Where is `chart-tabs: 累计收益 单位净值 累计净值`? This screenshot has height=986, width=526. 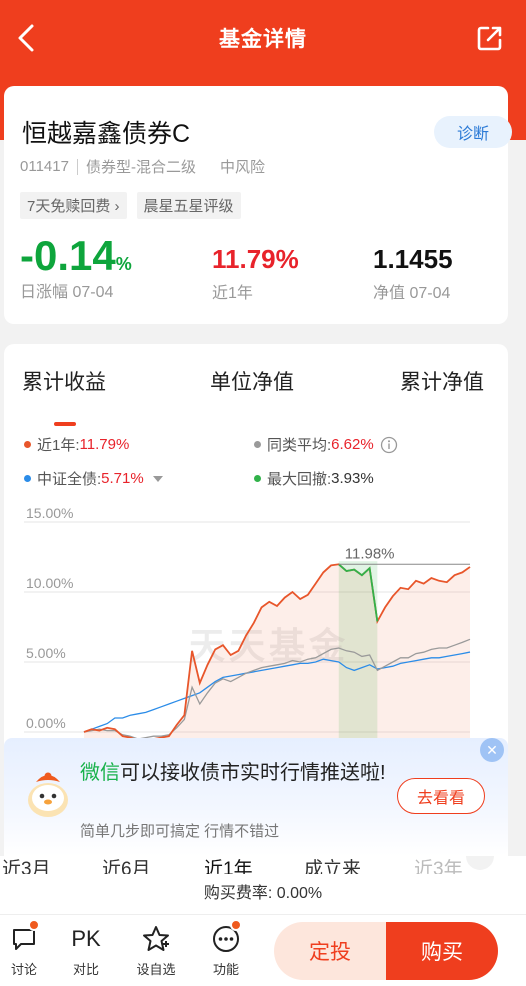
chart-tabs: 累计收益 单位净值 累计净值 is located at coordinates (256, 396).